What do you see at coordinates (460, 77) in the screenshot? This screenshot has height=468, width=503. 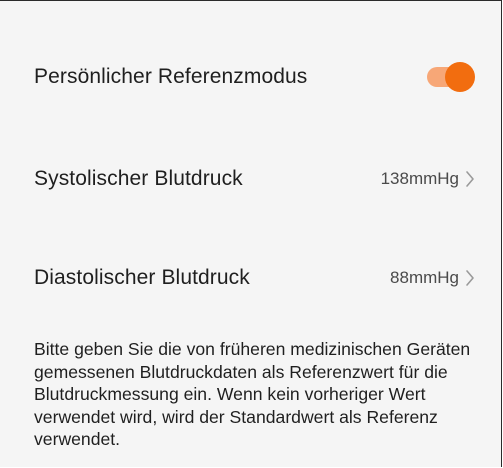 I see `toggle-knob` at bounding box center [460, 77].